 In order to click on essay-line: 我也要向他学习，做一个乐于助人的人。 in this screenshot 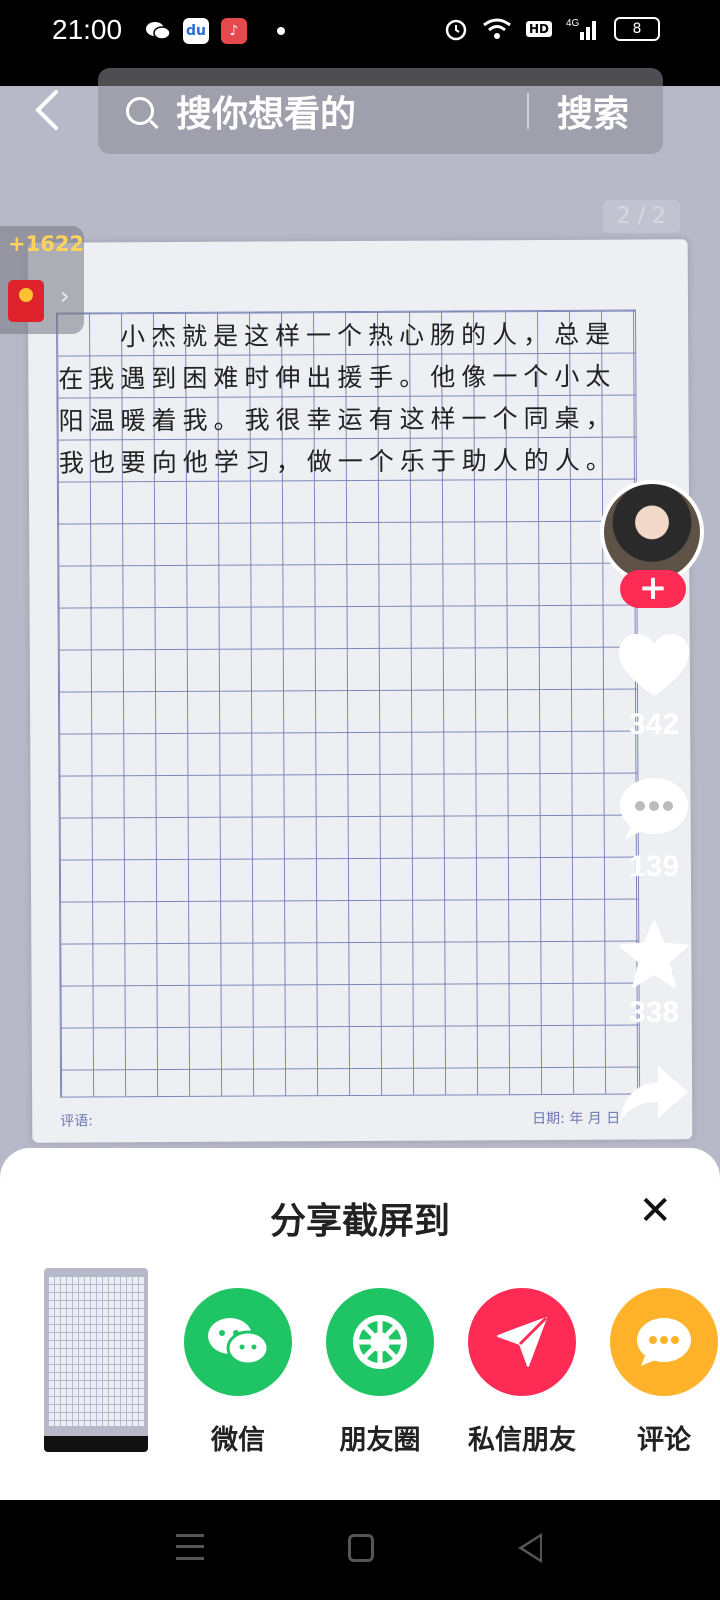, I will do `click(337, 461)`.